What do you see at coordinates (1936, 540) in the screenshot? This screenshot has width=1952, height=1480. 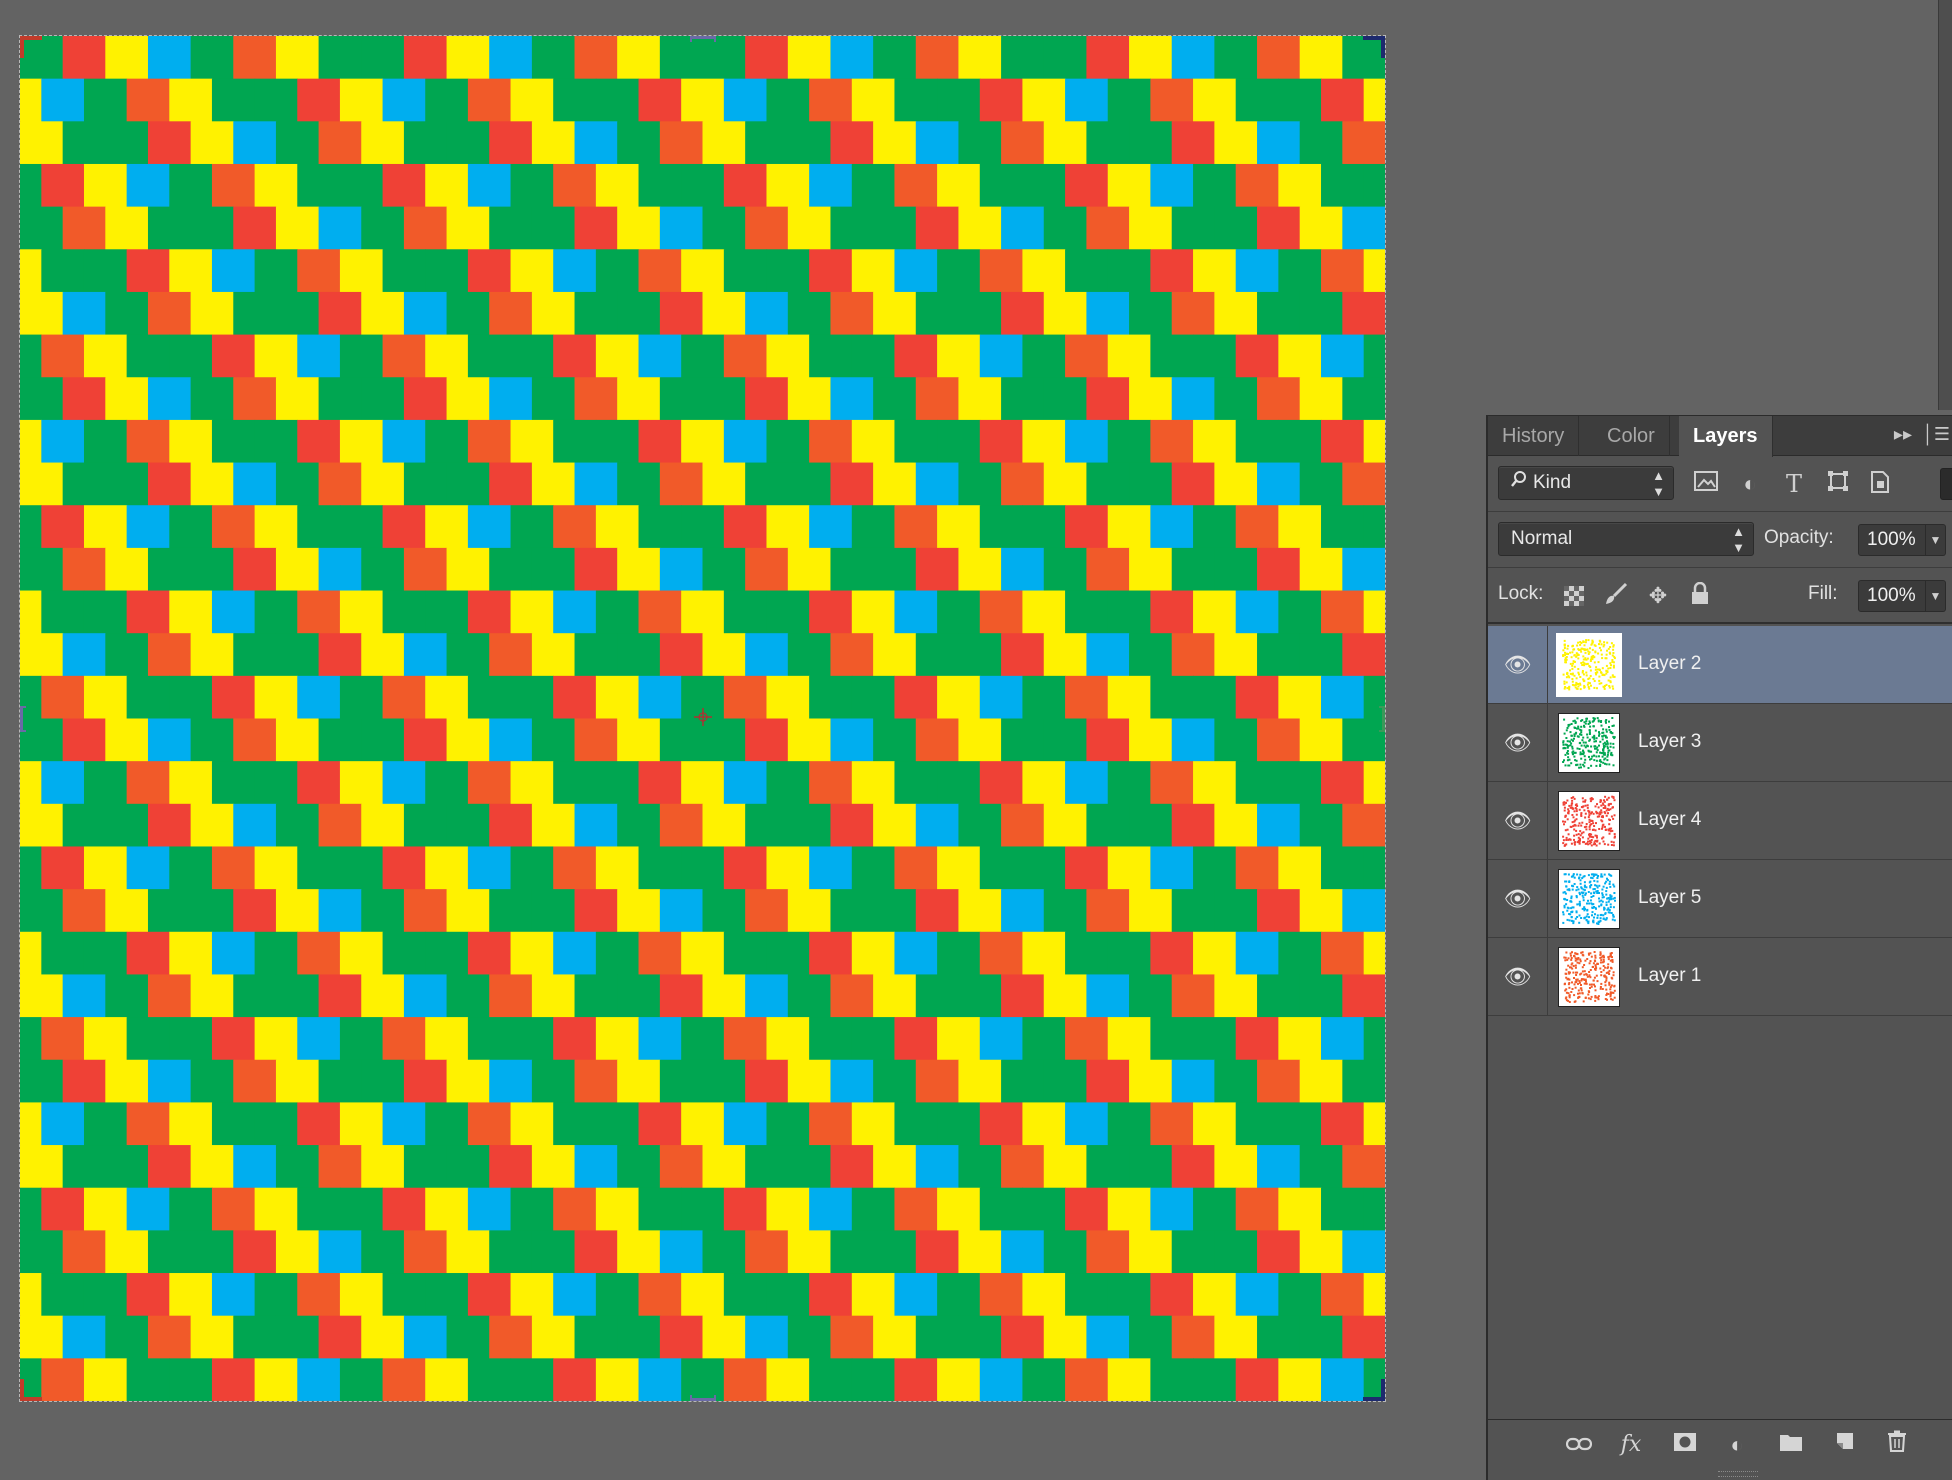 I see `opacity-slider-caret-icon: ▼` at bounding box center [1936, 540].